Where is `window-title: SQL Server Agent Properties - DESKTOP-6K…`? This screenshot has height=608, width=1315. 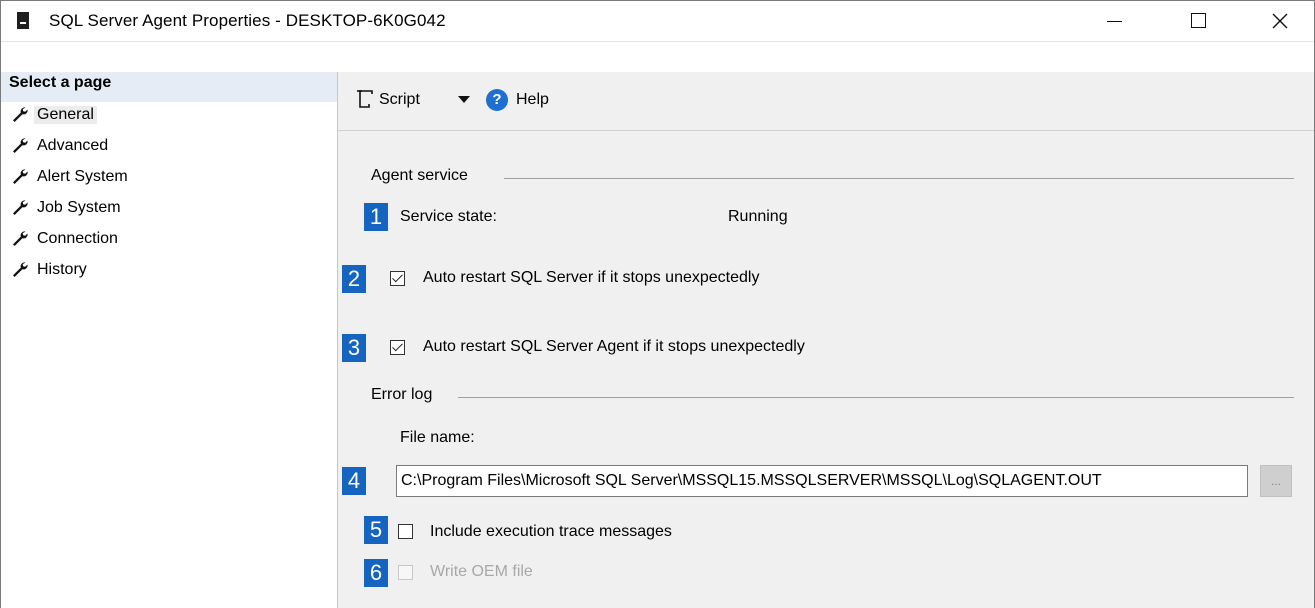 window-title: SQL Server Agent Properties - DESKTOP-6K… is located at coordinates (247, 20).